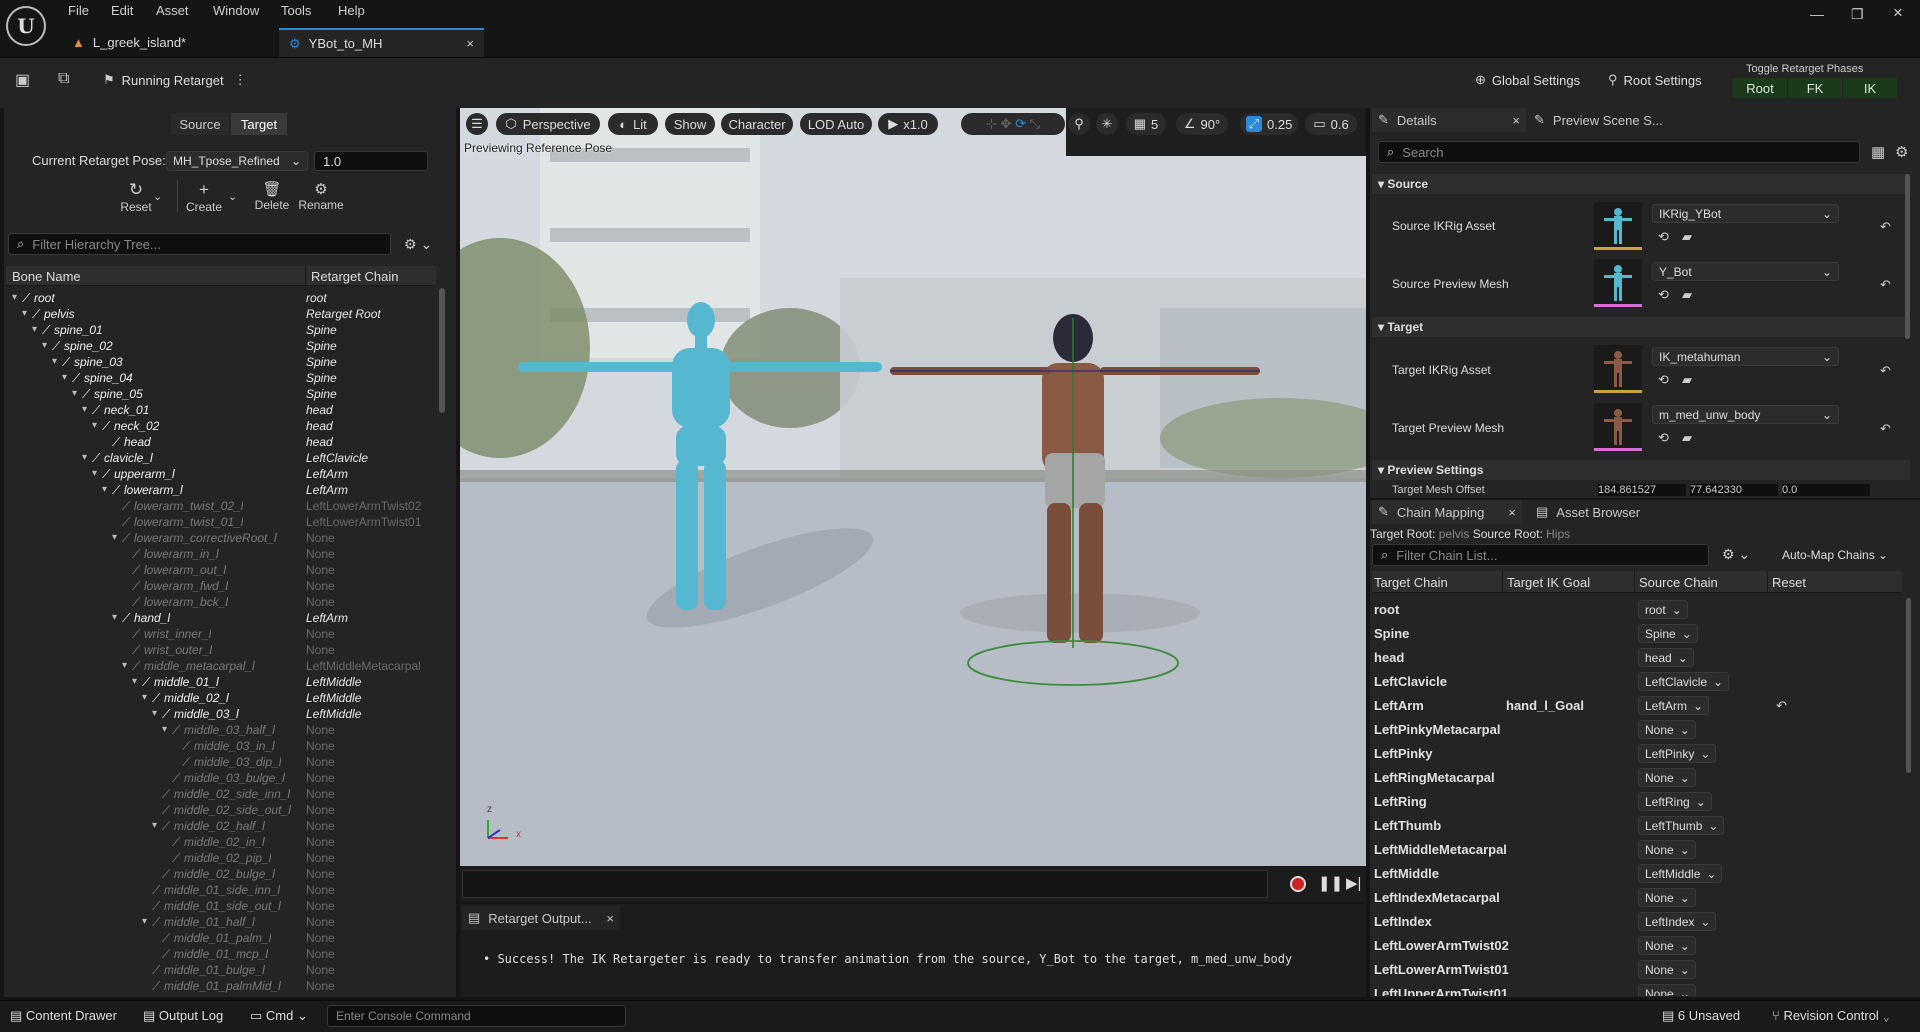 This screenshot has width=1920, height=1032. What do you see at coordinates (1815, 88) in the screenshot?
I see `phase-fk-toggle: FK` at bounding box center [1815, 88].